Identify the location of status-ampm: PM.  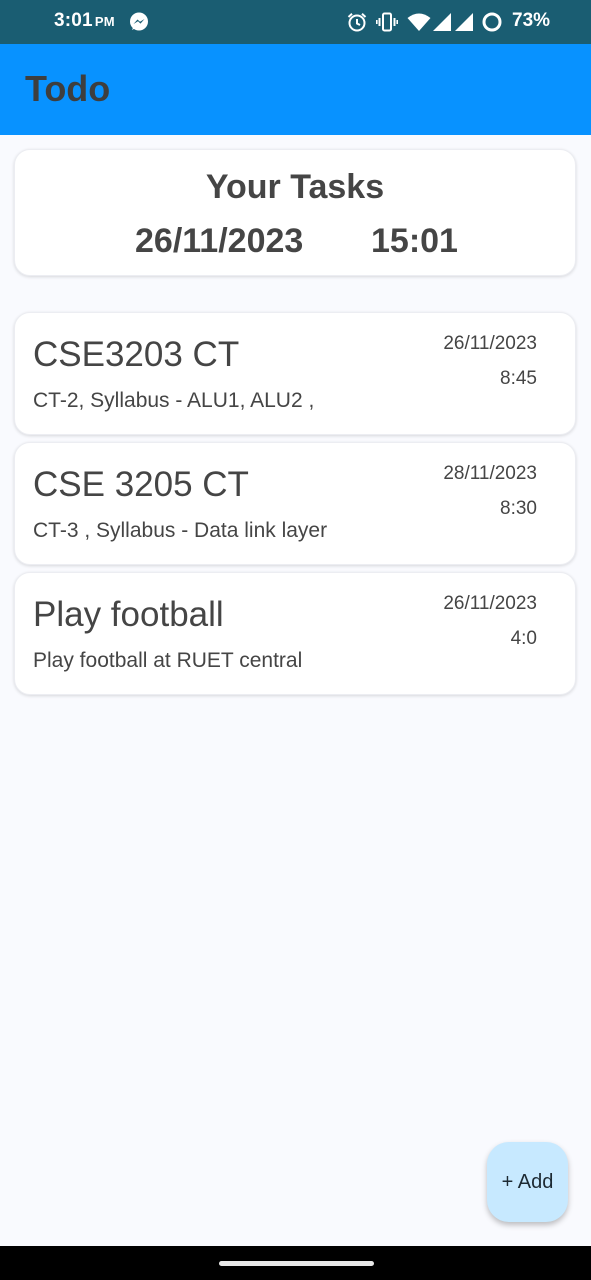
(104, 21).